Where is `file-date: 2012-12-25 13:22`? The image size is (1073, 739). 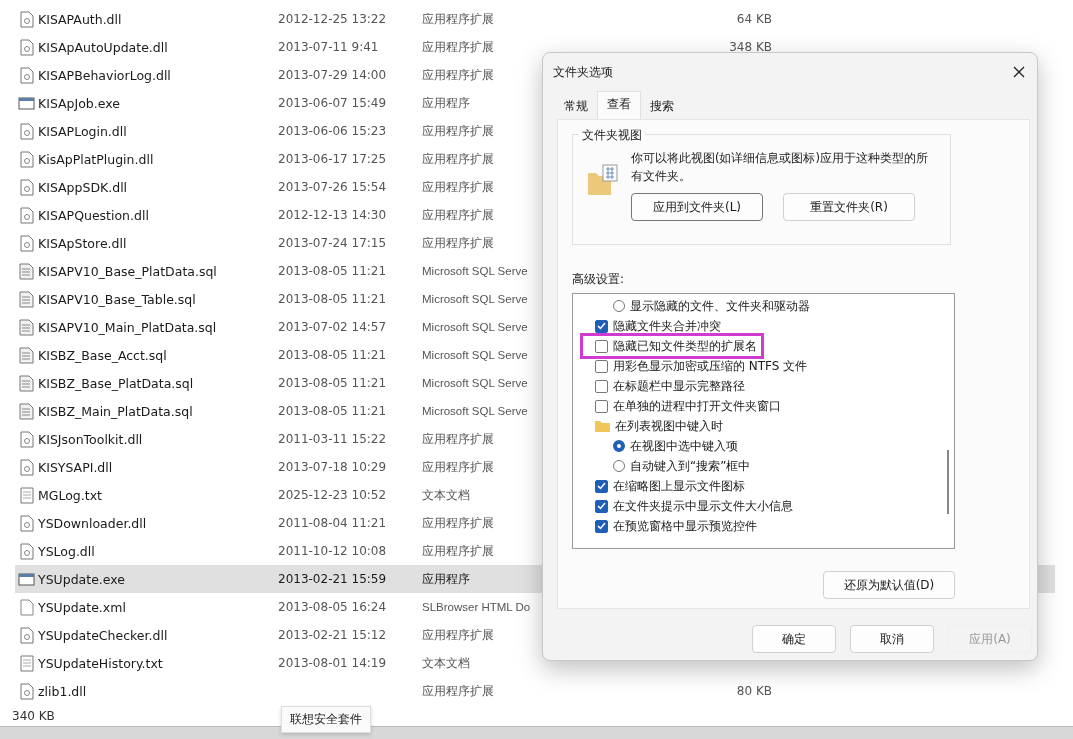 file-date: 2012-12-25 13:22 is located at coordinates (333, 19).